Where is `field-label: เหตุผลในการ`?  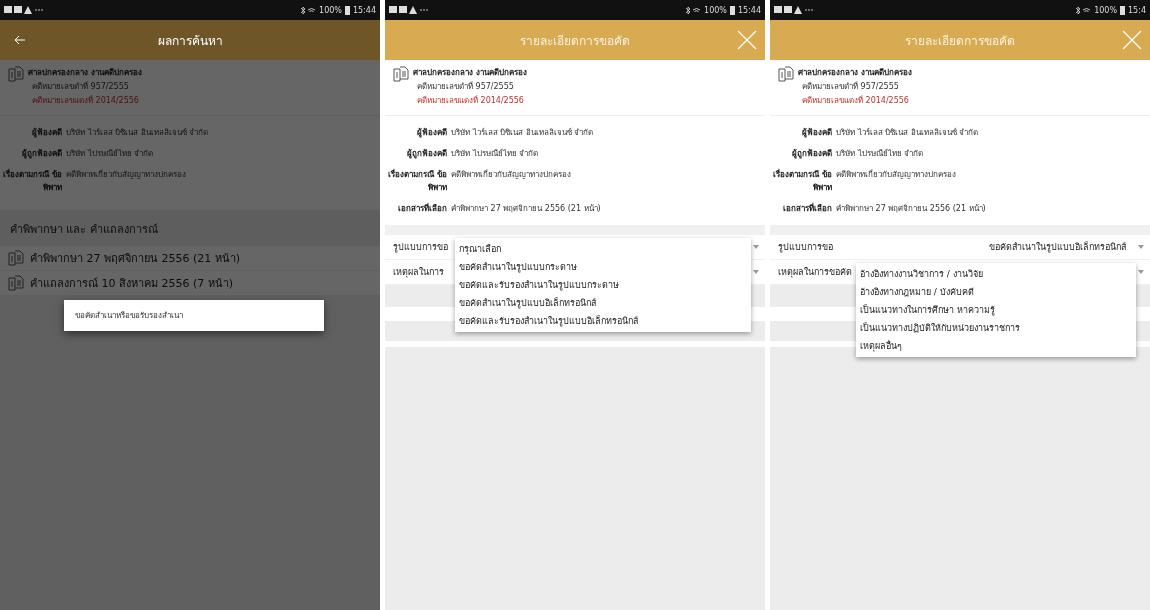 field-label: เหตุผลในการ is located at coordinates (419, 272).